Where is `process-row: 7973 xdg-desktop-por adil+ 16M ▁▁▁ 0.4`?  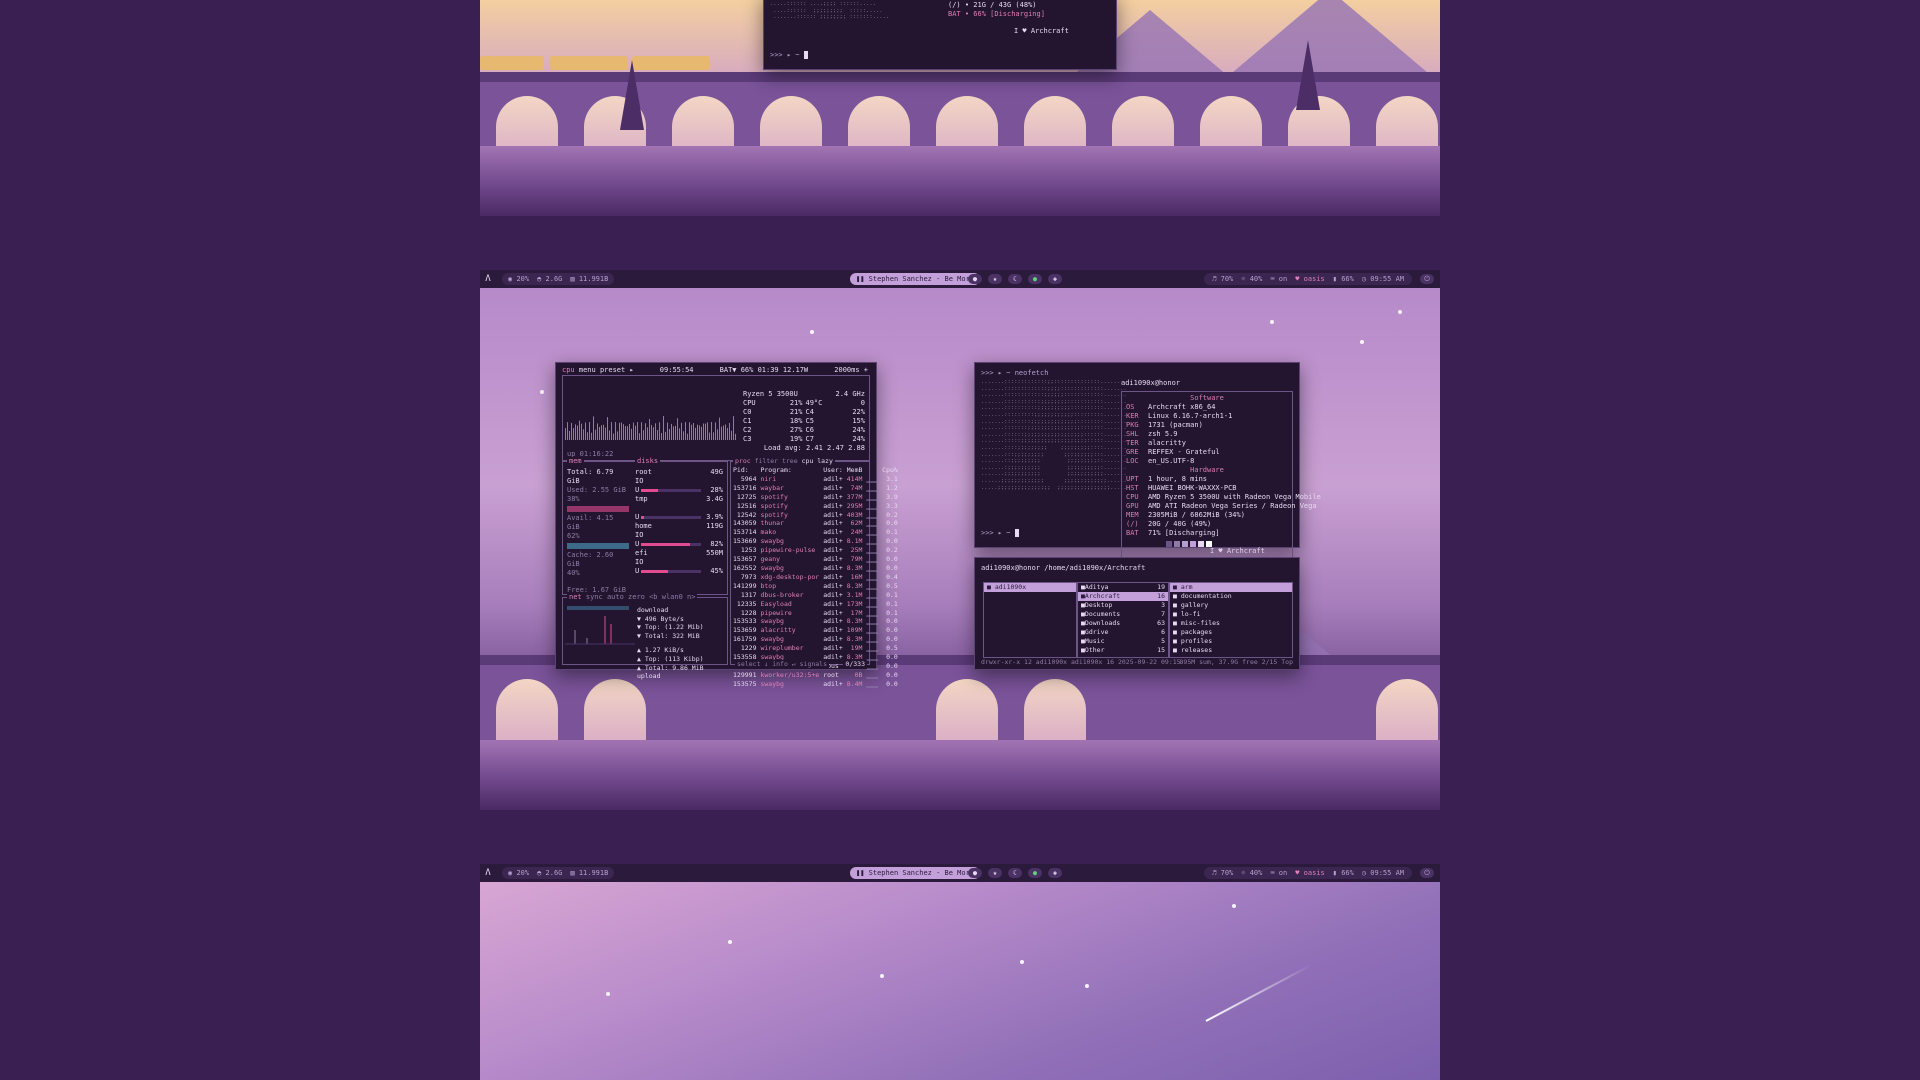 process-row: 7973 xdg-desktop-por adil+ 16M ▁▁▁ 0.4 is located at coordinates (815, 577).